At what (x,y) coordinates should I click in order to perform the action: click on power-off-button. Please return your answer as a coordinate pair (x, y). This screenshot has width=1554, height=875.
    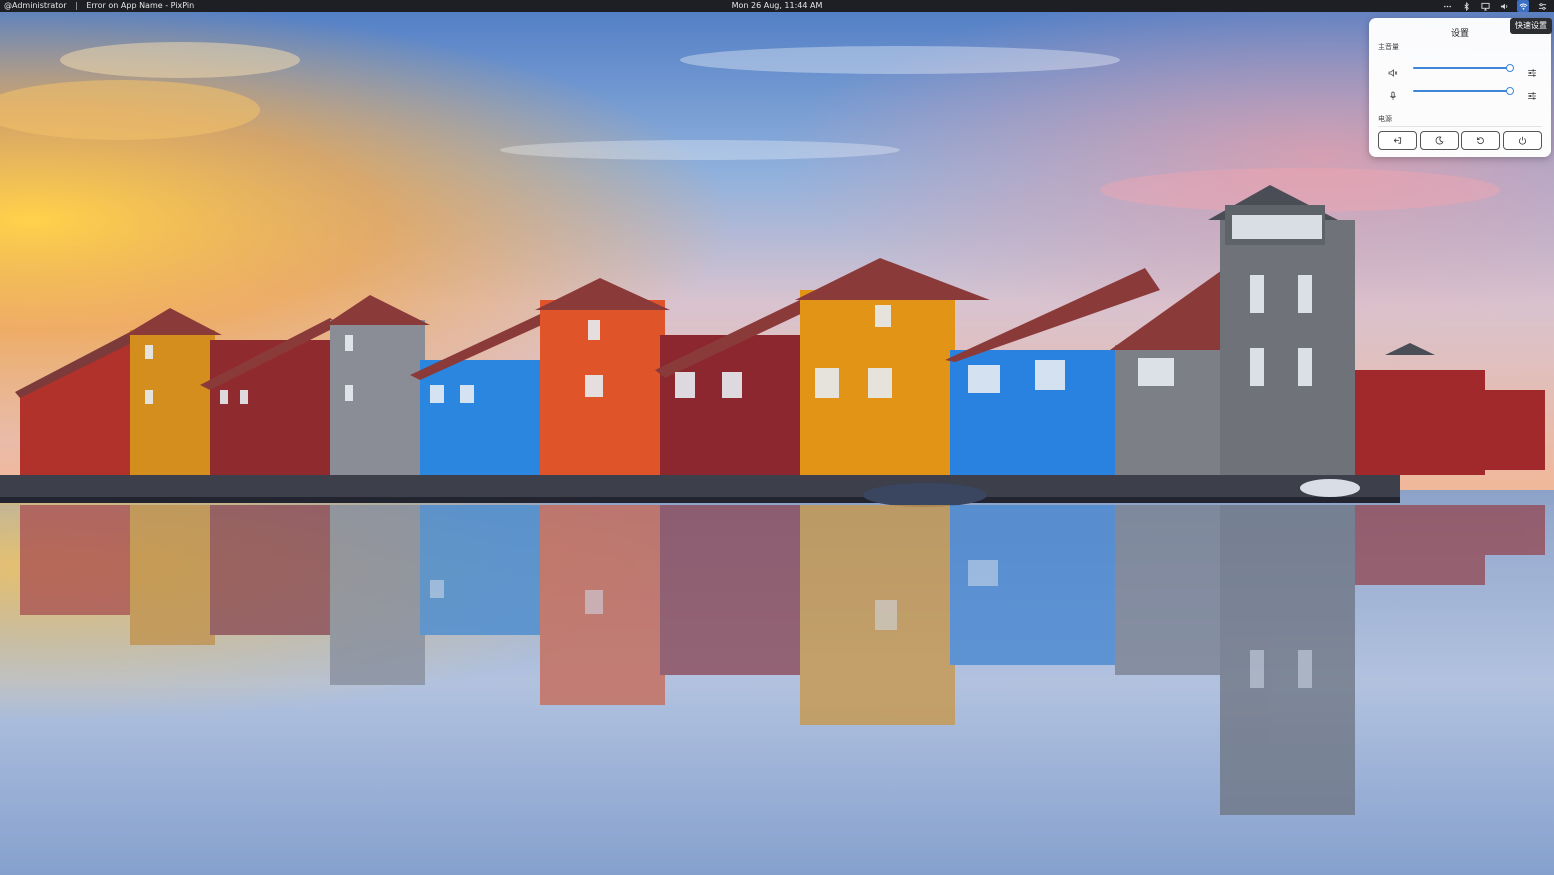
    Looking at the image, I should click on (1522, 140).